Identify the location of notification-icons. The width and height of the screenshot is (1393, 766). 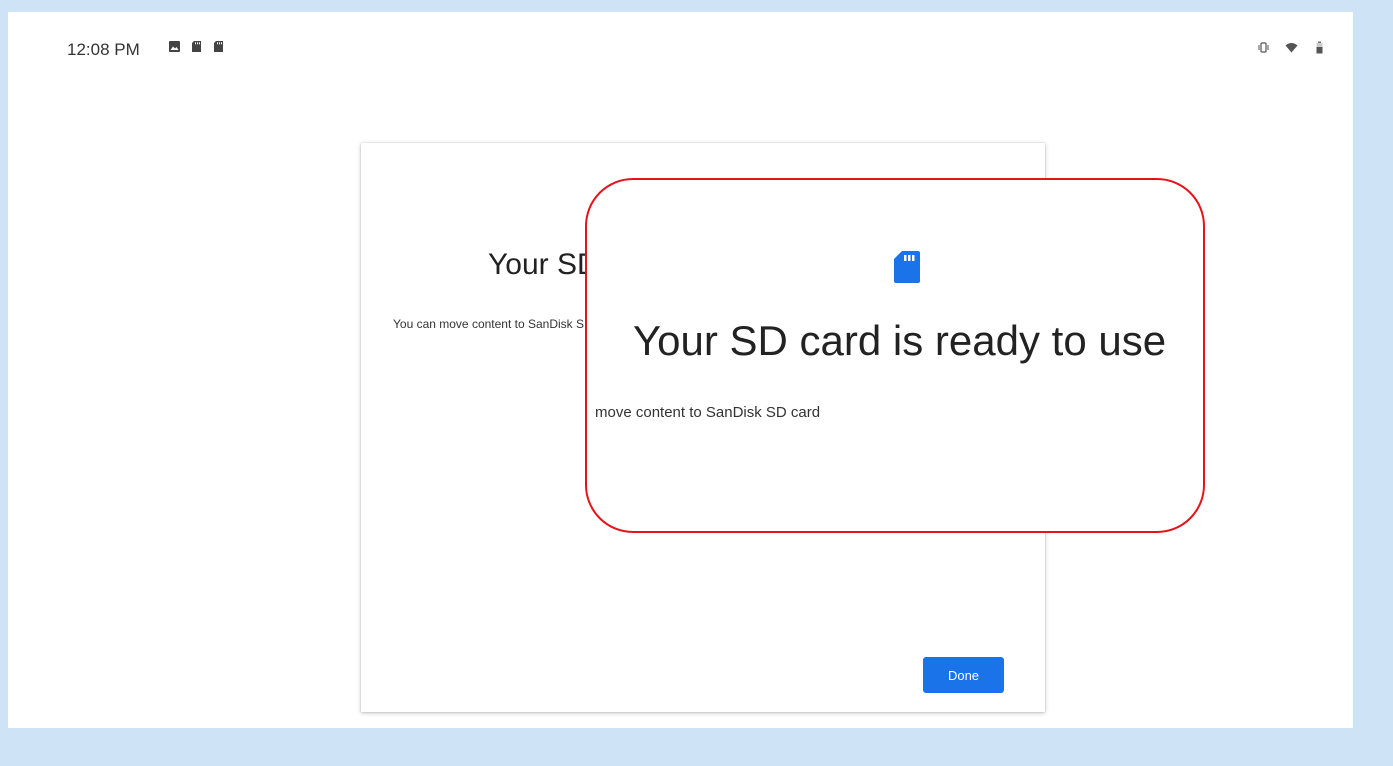
(196, 46).